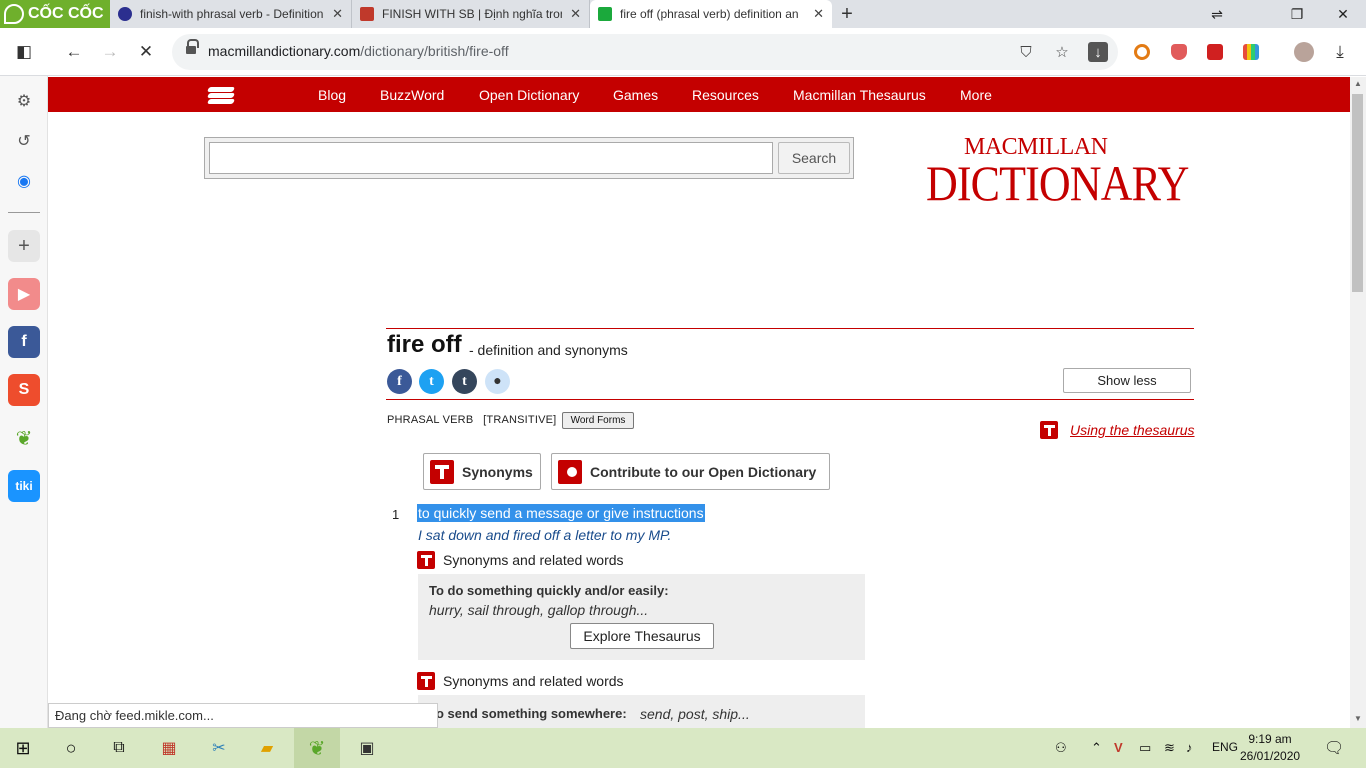 The image size is (1366, 768). I want to click on grammar-label: [TRANSITIVE], so click(520, 420).